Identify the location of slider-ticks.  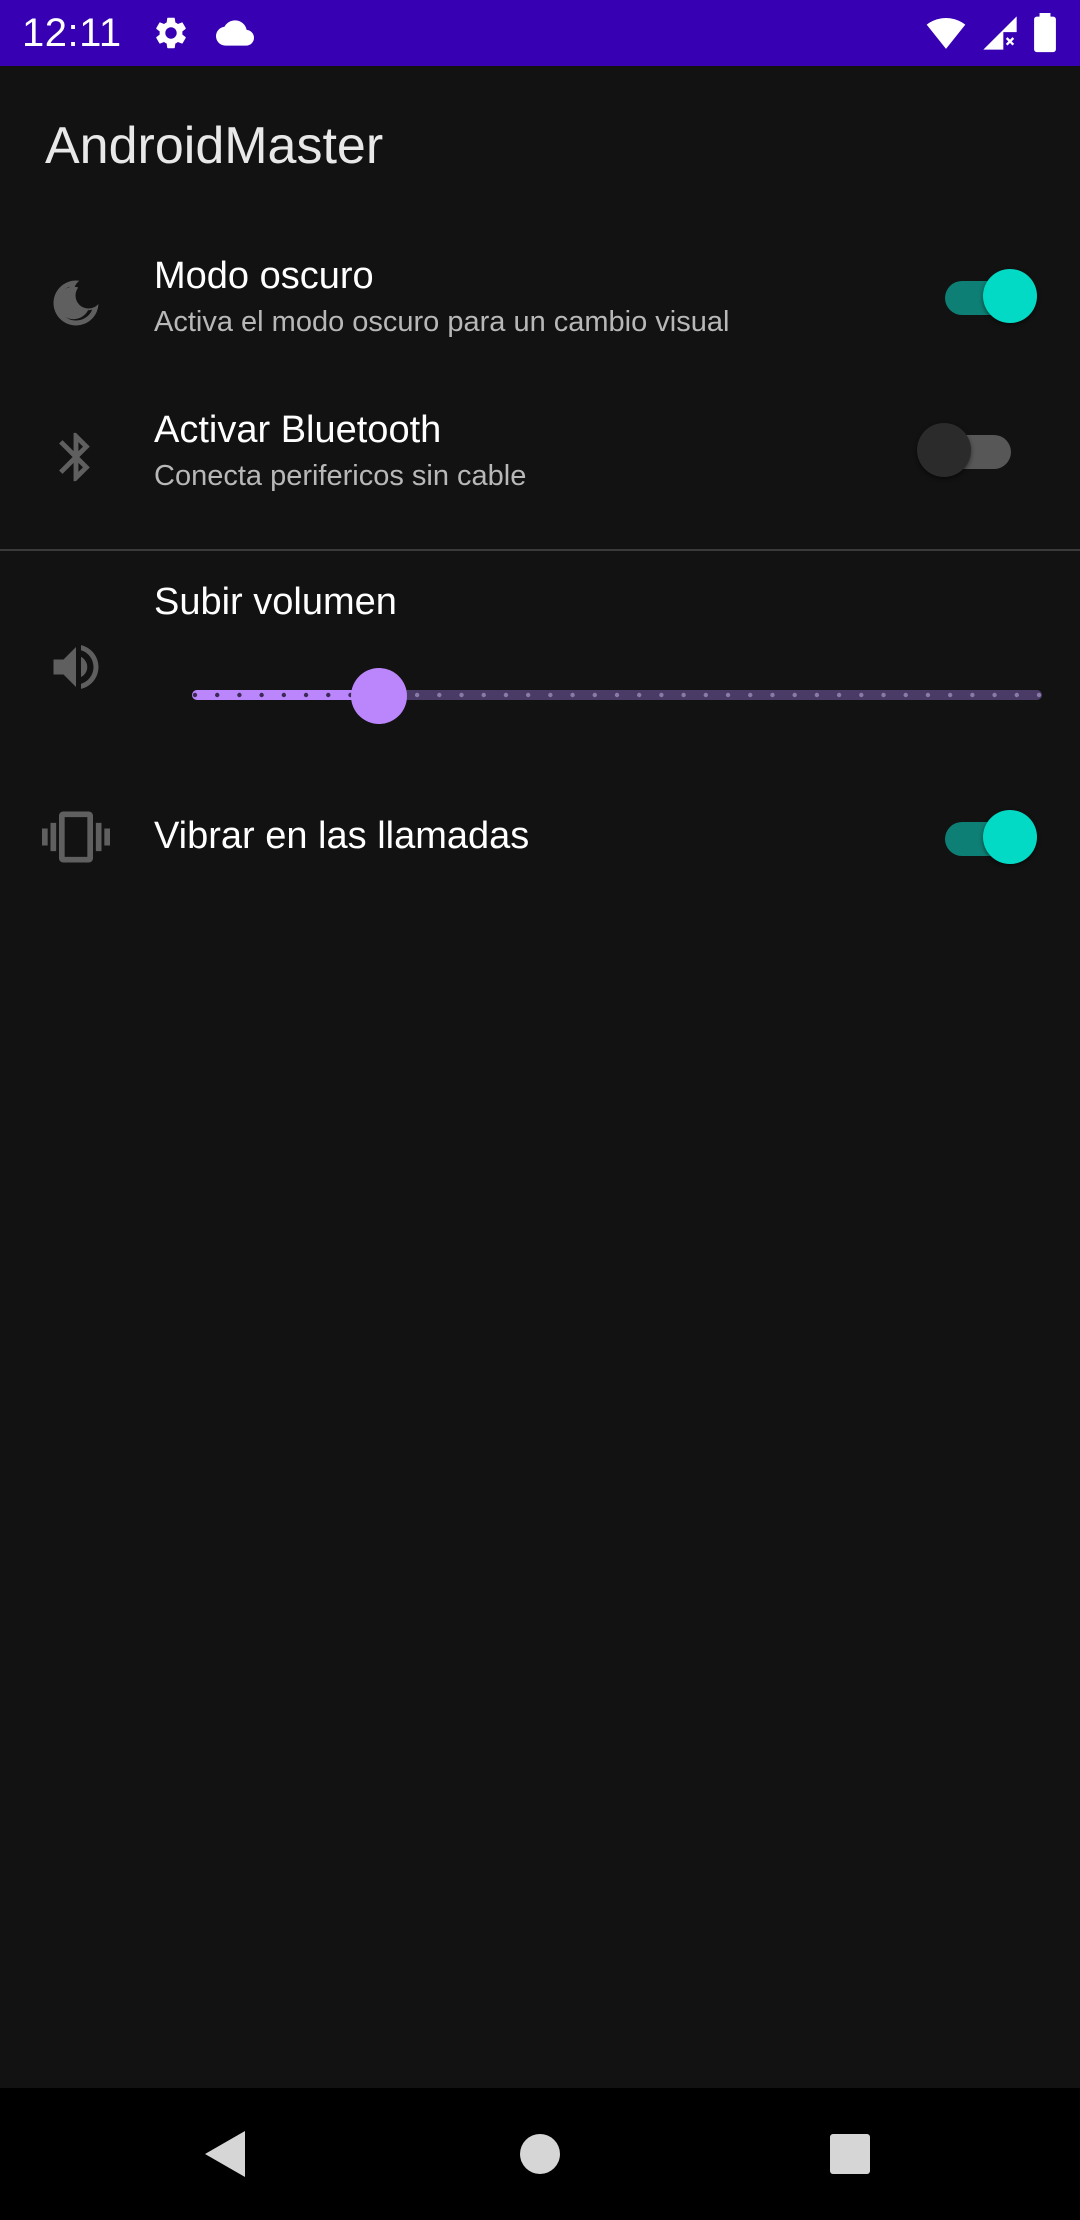
(617, 695).